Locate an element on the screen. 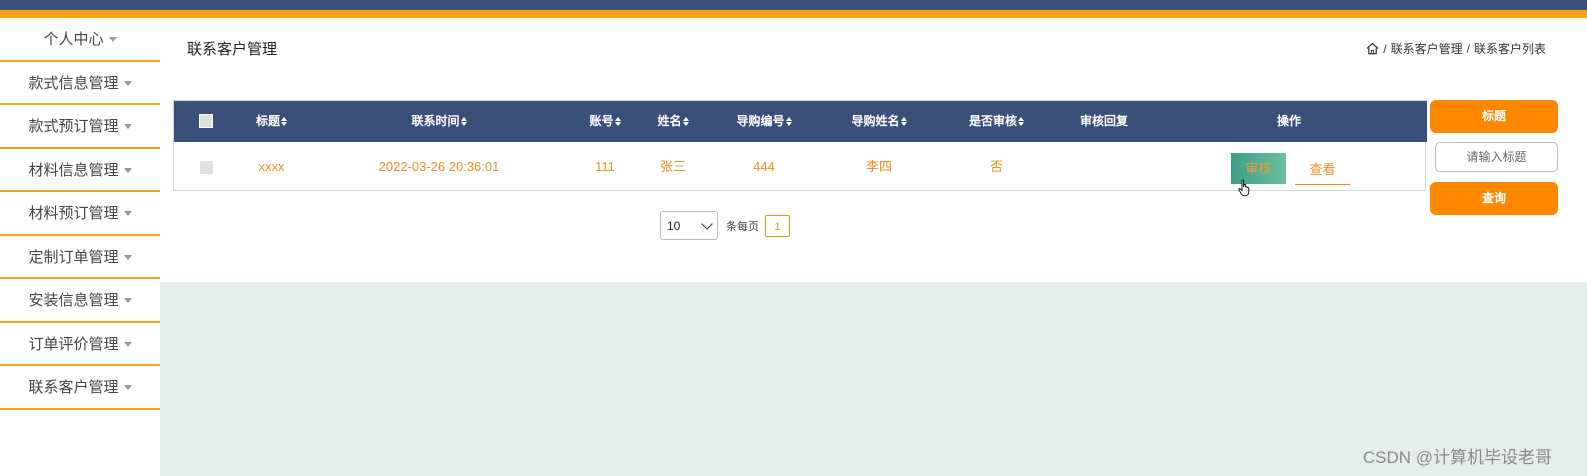 The image size is (1587, 476). hand-cursor-icon is located at coordinates (1244, 188).